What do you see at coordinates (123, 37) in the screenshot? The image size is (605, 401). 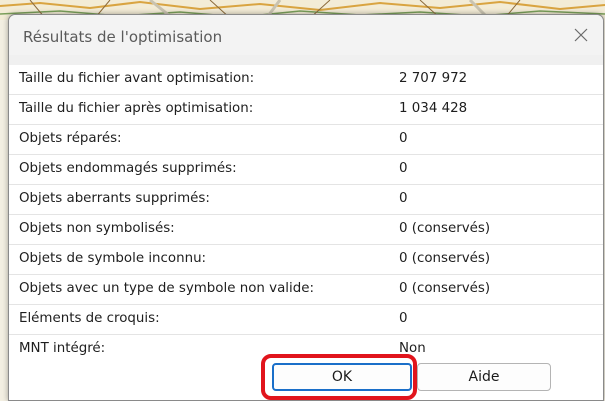 I see `dialog-title: Résultats de l'optimisation` at bounding box center [123, 37].